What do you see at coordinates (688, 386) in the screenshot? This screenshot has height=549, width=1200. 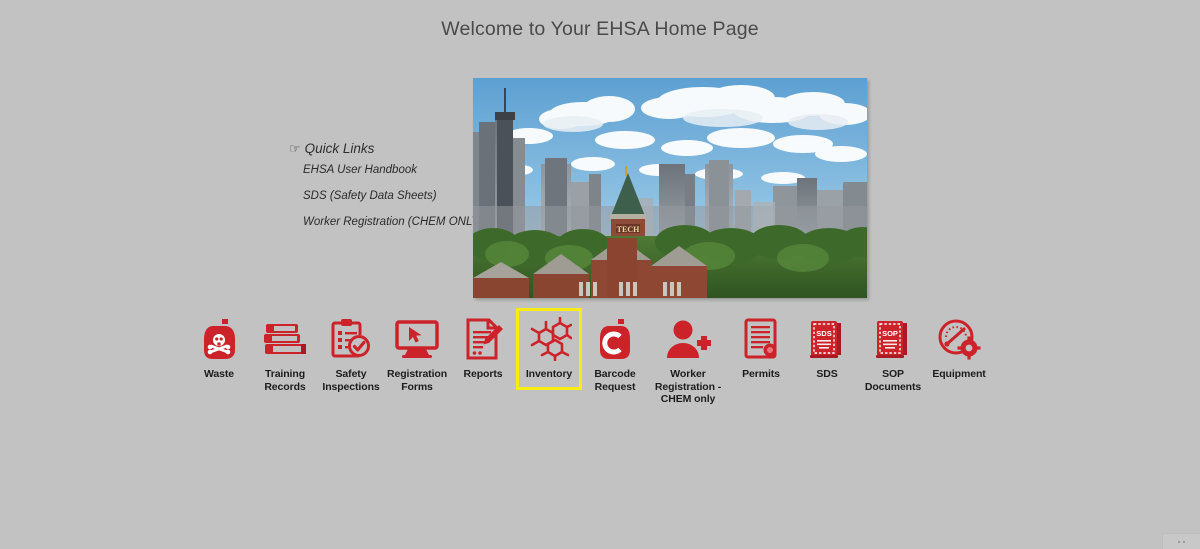 I see `tile-label: Worker Registration - CHEM only` at bounding box center [688, 386].